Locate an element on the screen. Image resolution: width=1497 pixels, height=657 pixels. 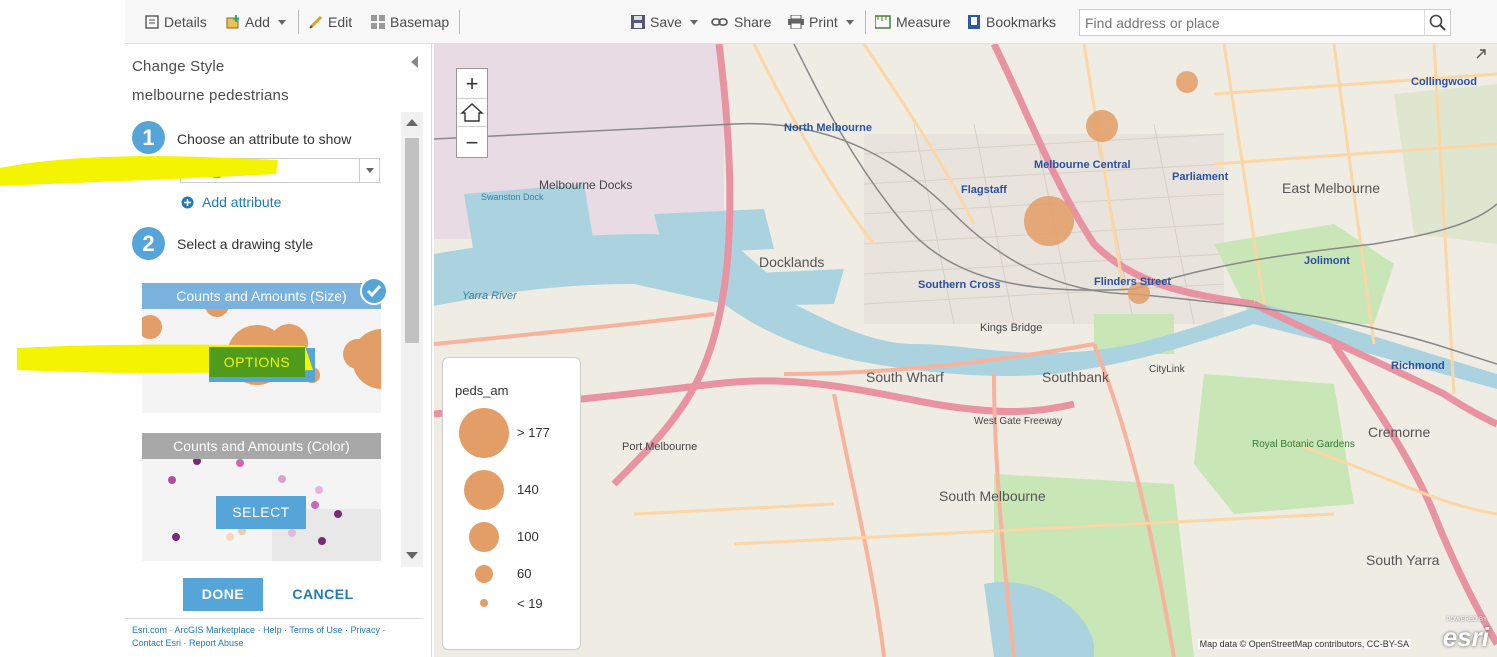
scrollbar-thumb is located at coordinates (412, 240).